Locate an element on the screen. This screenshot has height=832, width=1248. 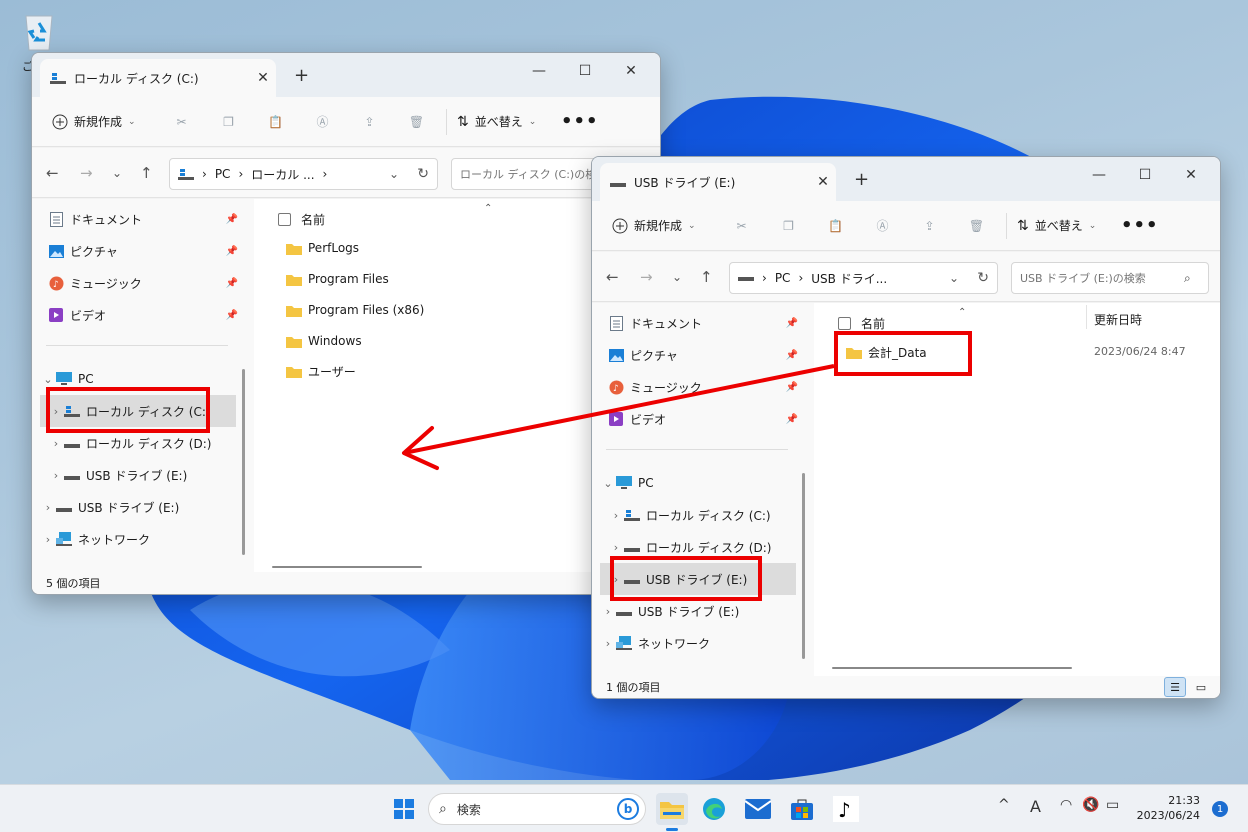
sidebar-item-usb-e-under-pc: › USB ドライブ (E:) is located at coordinates (150, 475).